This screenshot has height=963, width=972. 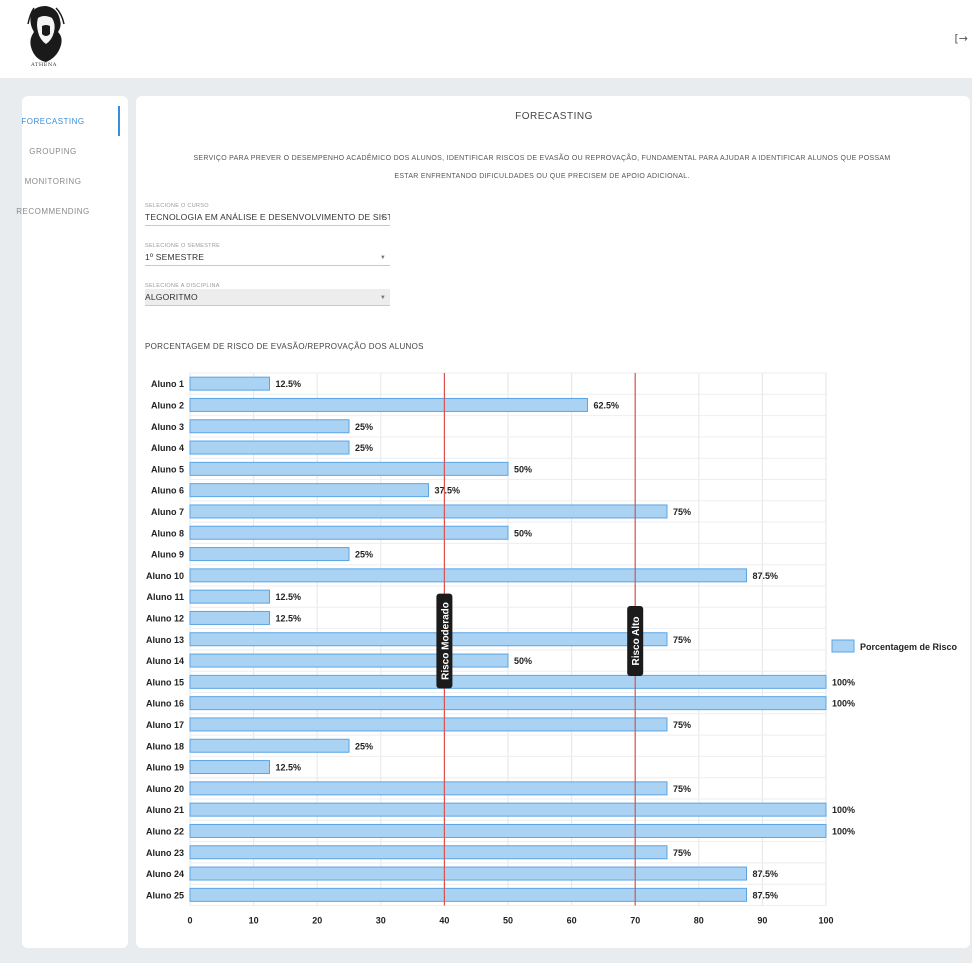 I want to click on y-tick-label: Aluno 20, so click(x=165, y=789).